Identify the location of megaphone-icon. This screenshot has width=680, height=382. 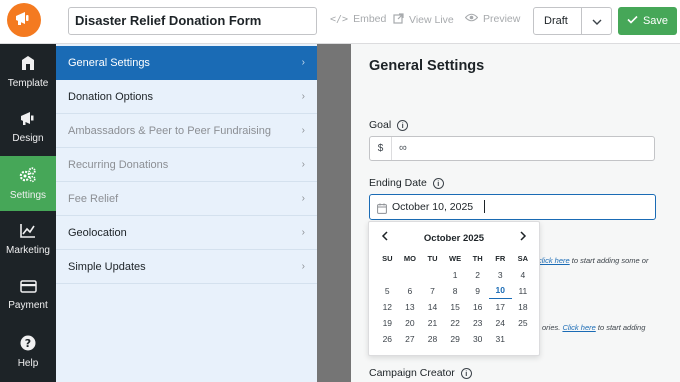
(28, 120).